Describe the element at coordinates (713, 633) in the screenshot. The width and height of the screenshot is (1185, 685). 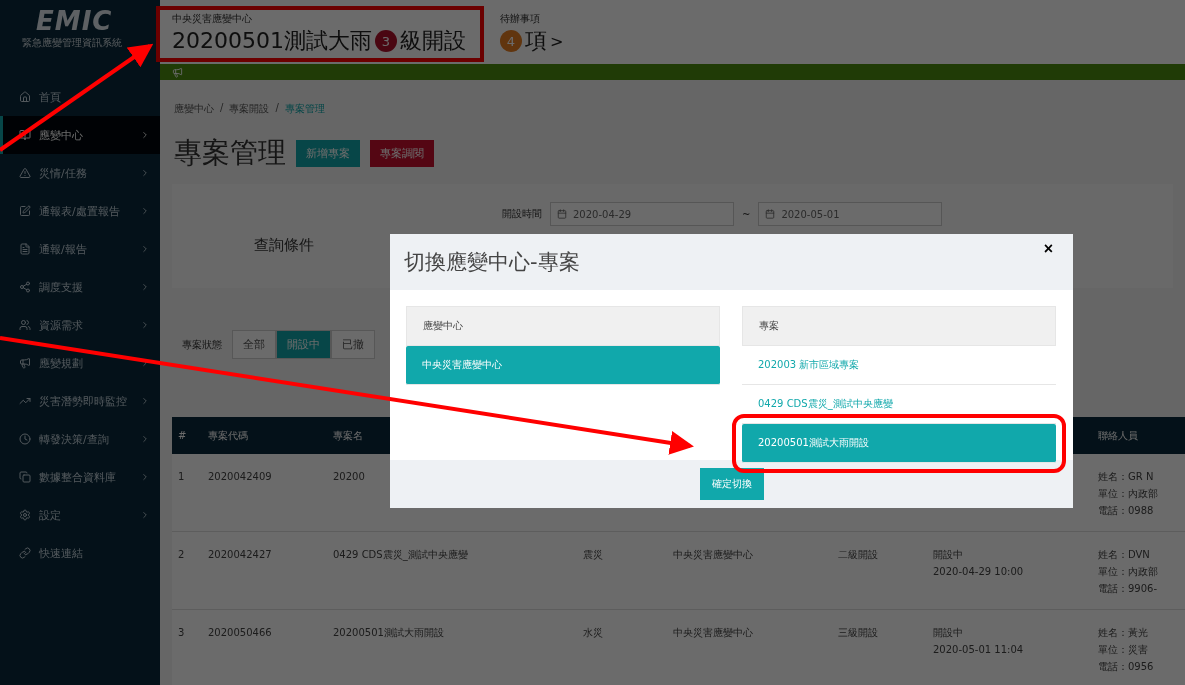
I see `table-cell-text: 中央災害應變中心` at that location.